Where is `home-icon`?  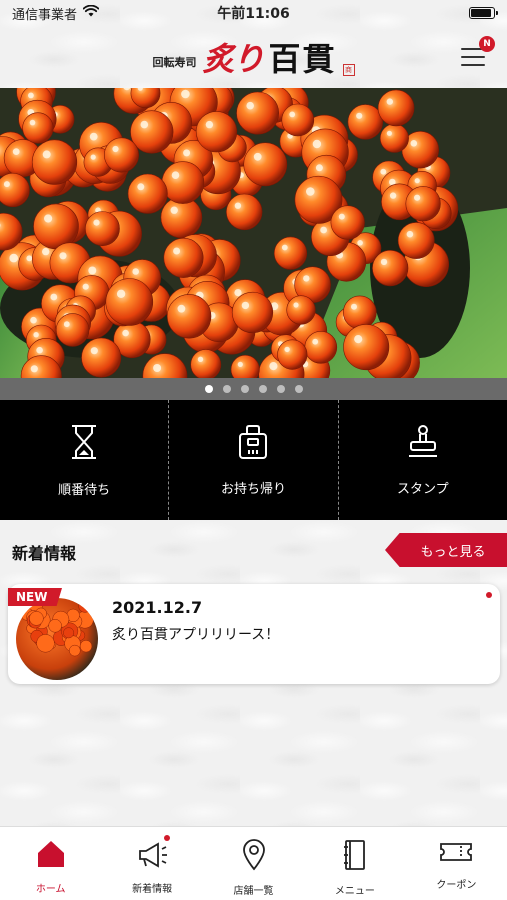
home-icon is located at coordinates (51, 855).